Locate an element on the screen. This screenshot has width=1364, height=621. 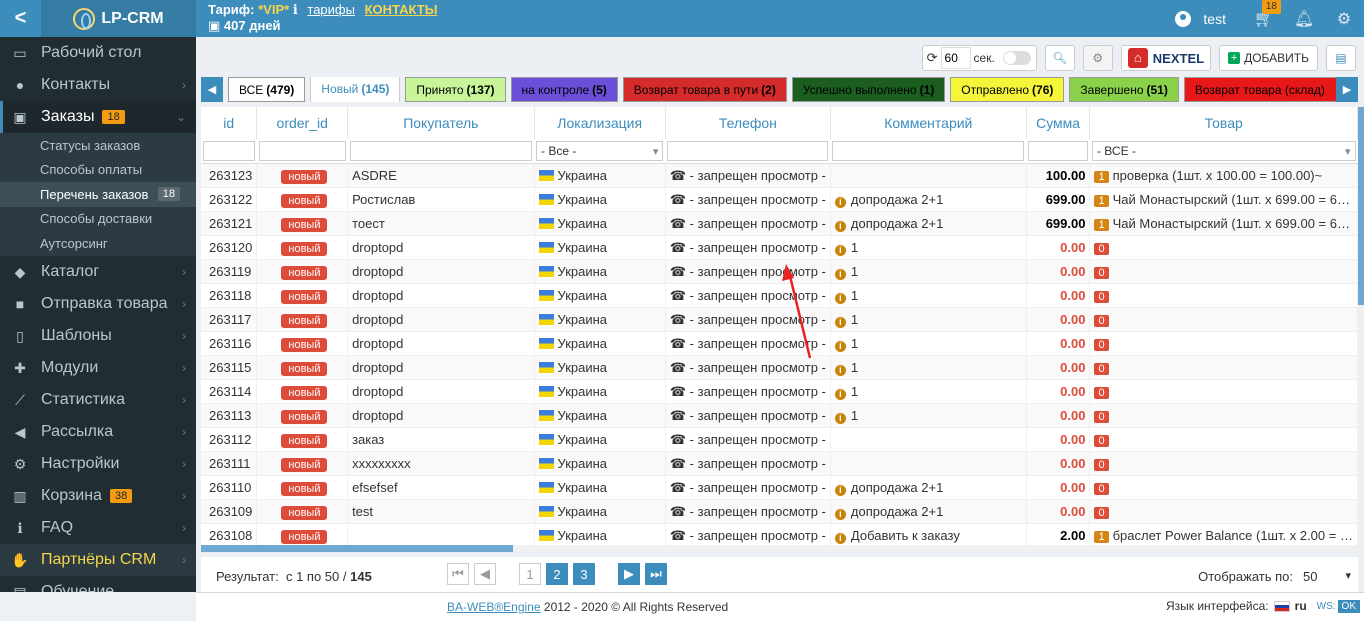
russia-flag-icon is located at coordinates (1281, 606).